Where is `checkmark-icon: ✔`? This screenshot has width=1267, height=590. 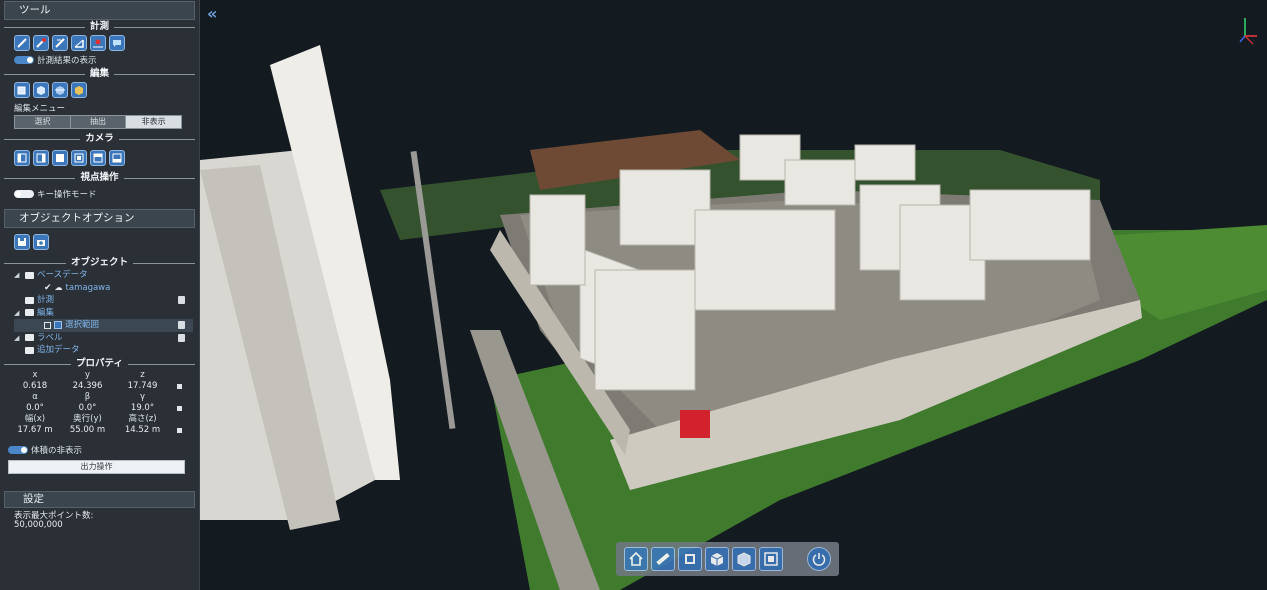
checkmark-icon: ✔ is located at coordinates (48, 288).